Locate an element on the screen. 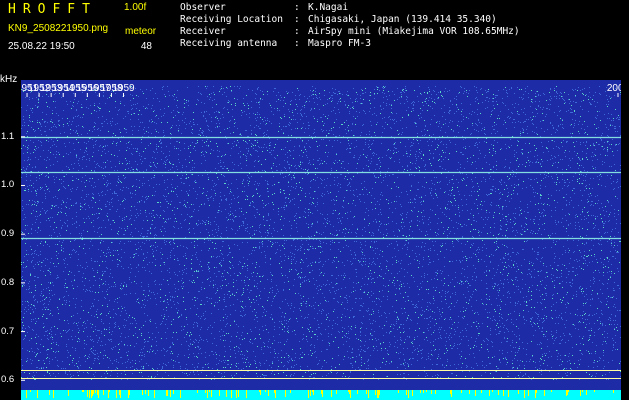  info-row-observer: Observer: K.Nagai is located at coordinates (350, 8).